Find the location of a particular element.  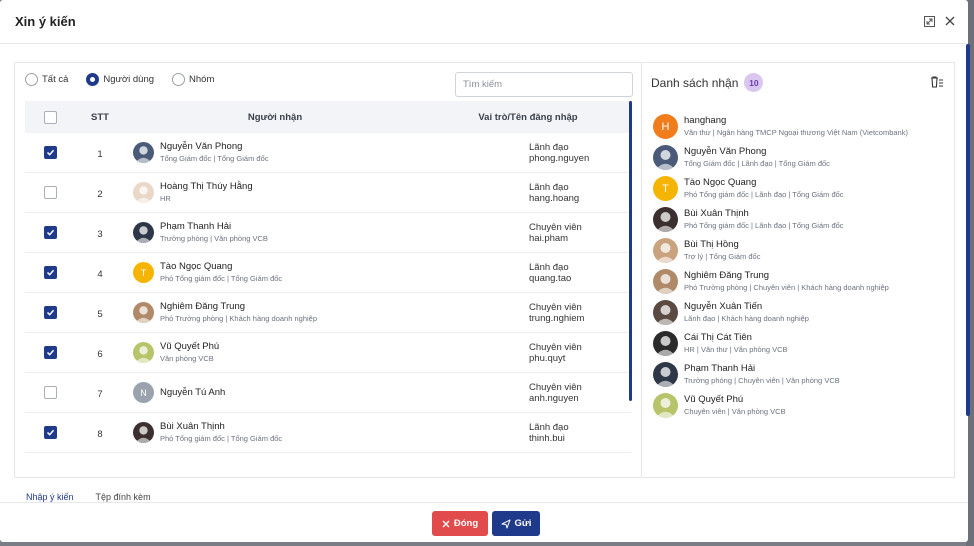

row-stt-cell: 4 is located at coordinates (100, 273).